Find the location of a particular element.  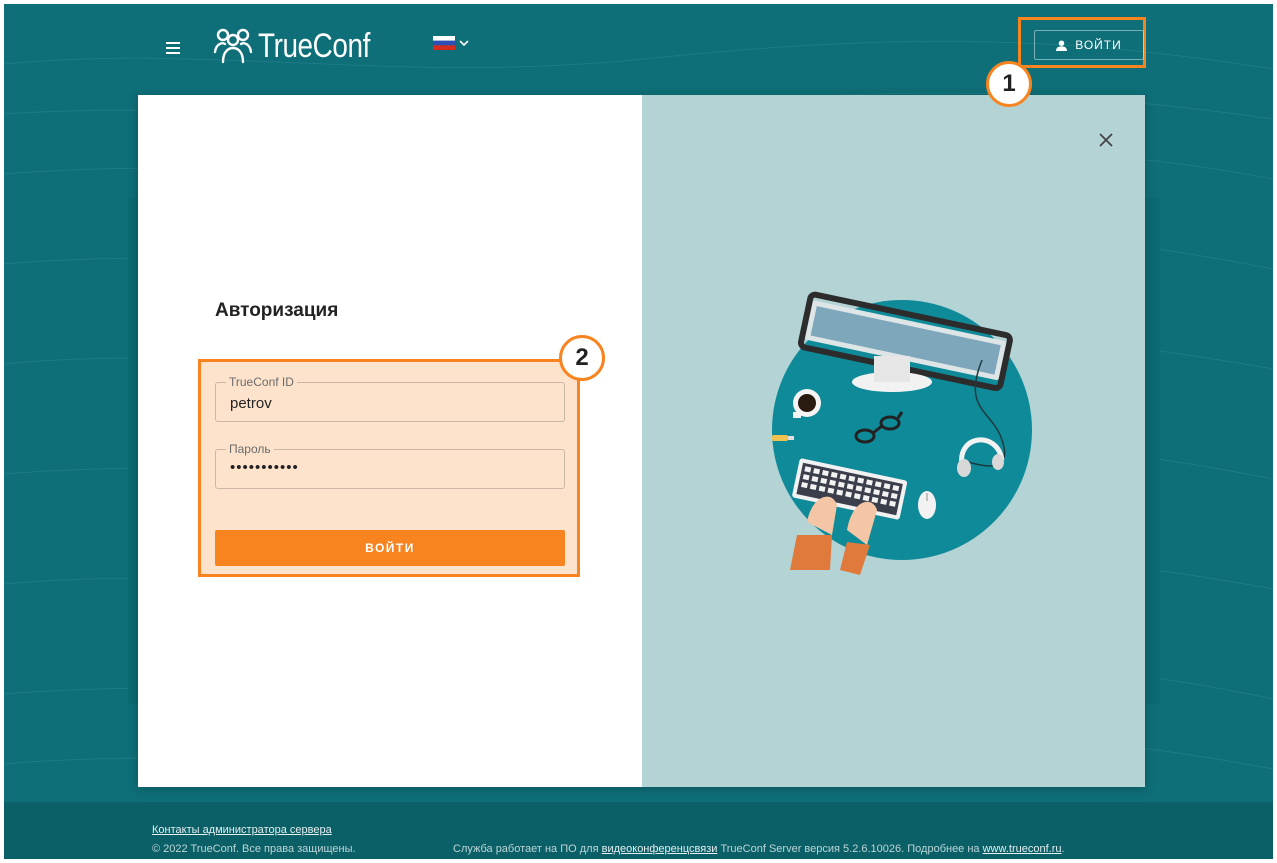

workspace-illustration is located at coordinates (902, 433).